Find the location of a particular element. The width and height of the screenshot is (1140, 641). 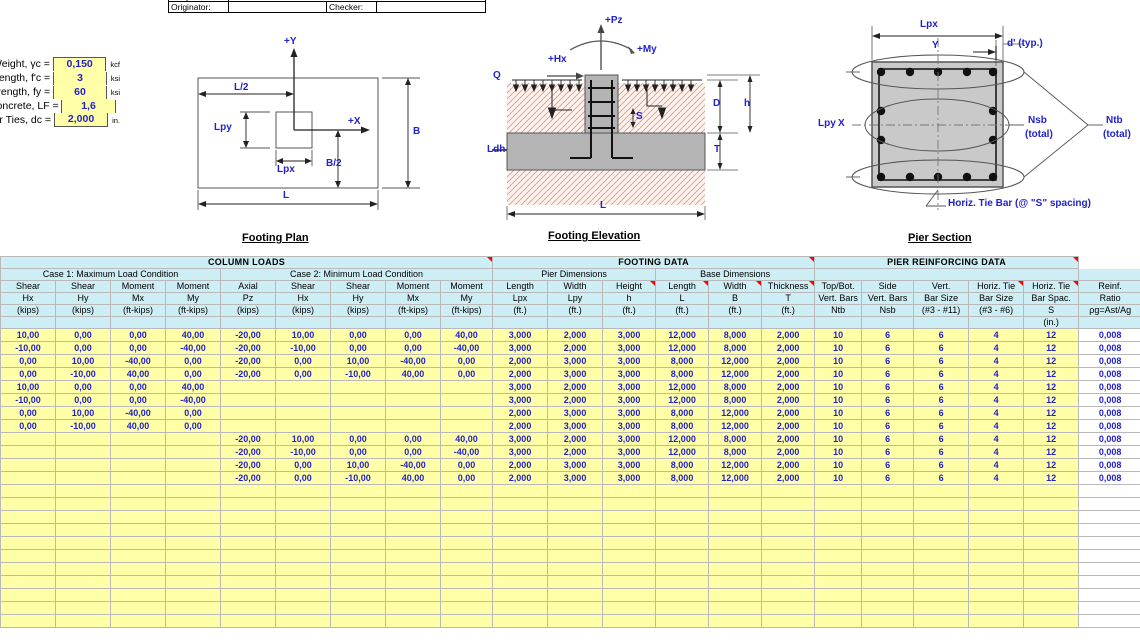

cell-r7-c14: 2,000 is located at coordinates (788, 426).